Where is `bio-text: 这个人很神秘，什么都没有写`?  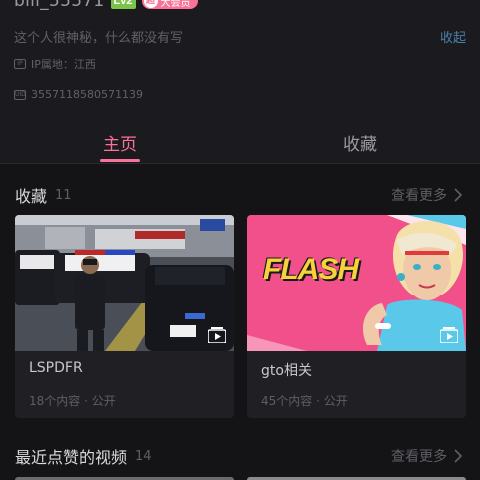 bio-text: 这个人很神秘，什么都没有写 is located at coordinates (99, 38).